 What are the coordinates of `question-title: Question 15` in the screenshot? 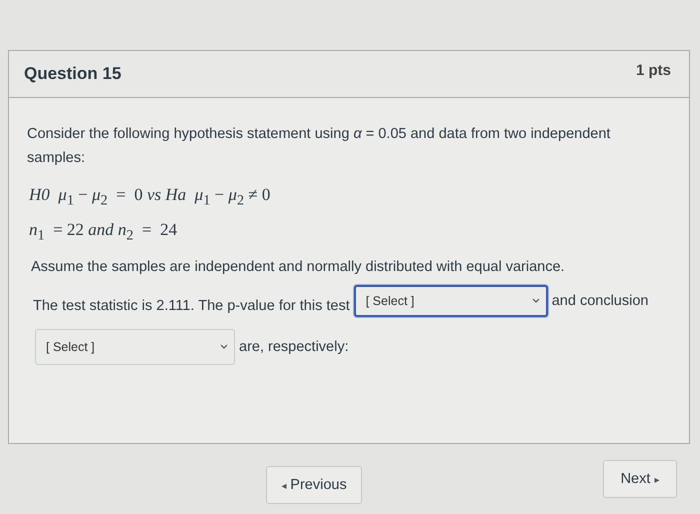 It's located at (73, 74).